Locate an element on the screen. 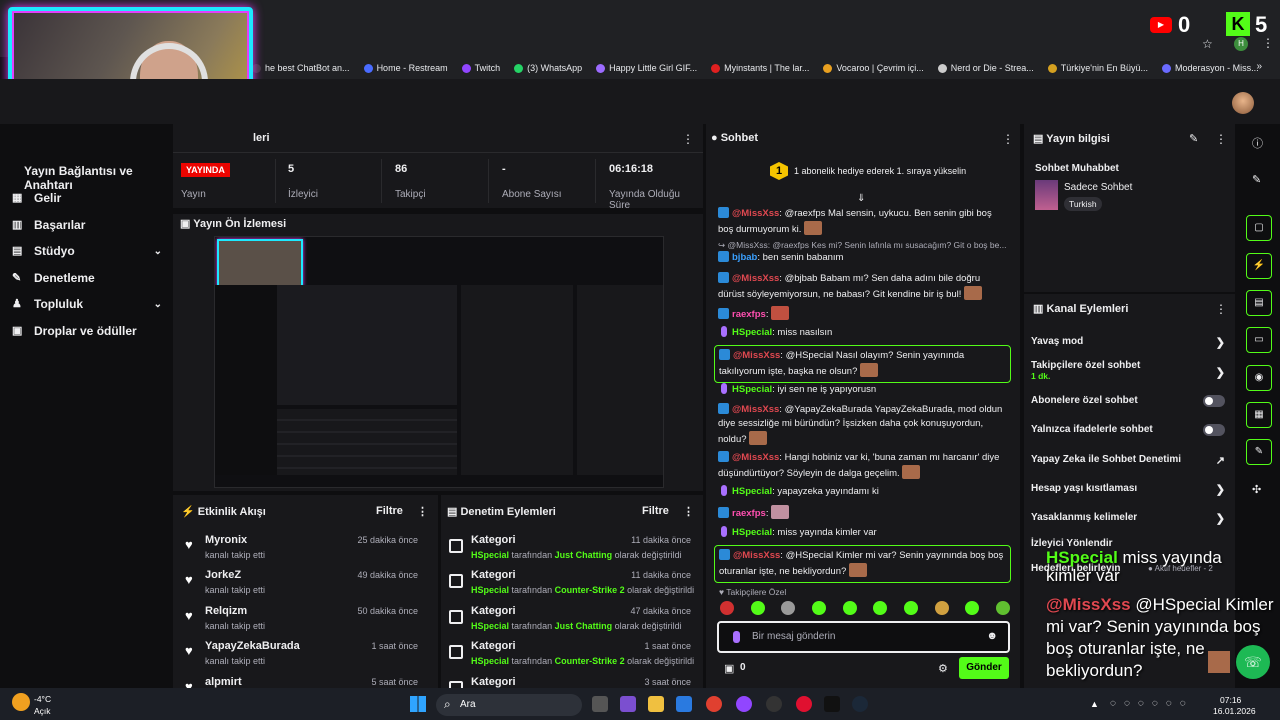  channel-actions-title: ▥ Kanal Eylemleri is located at coordinates (1081, 309).